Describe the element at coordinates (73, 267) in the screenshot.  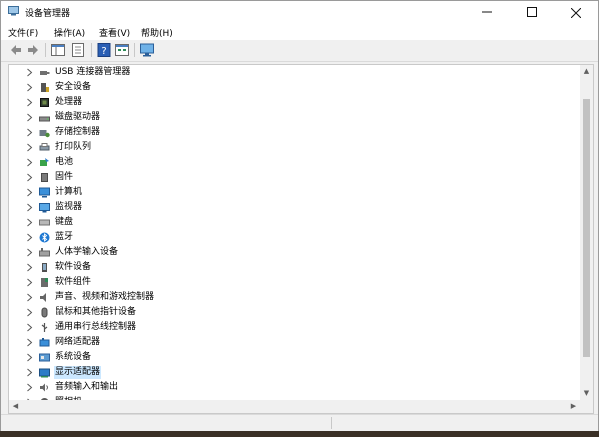
I see `tree-row-label: 软件设备` at that location.